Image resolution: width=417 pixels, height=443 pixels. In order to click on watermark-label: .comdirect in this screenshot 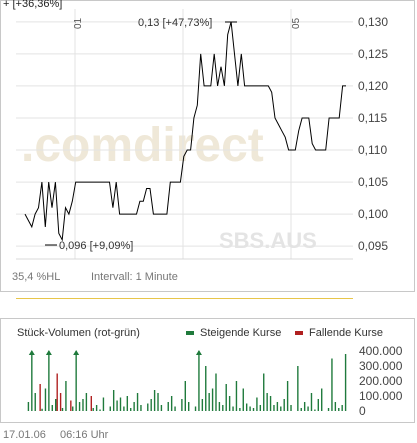, I will do `click(142, 145)`.